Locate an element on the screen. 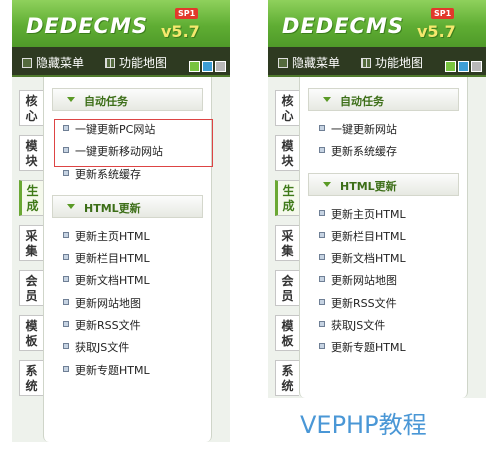 This screenshot has width=488, height=455. grid-icon is located at coordinates (110, 63).